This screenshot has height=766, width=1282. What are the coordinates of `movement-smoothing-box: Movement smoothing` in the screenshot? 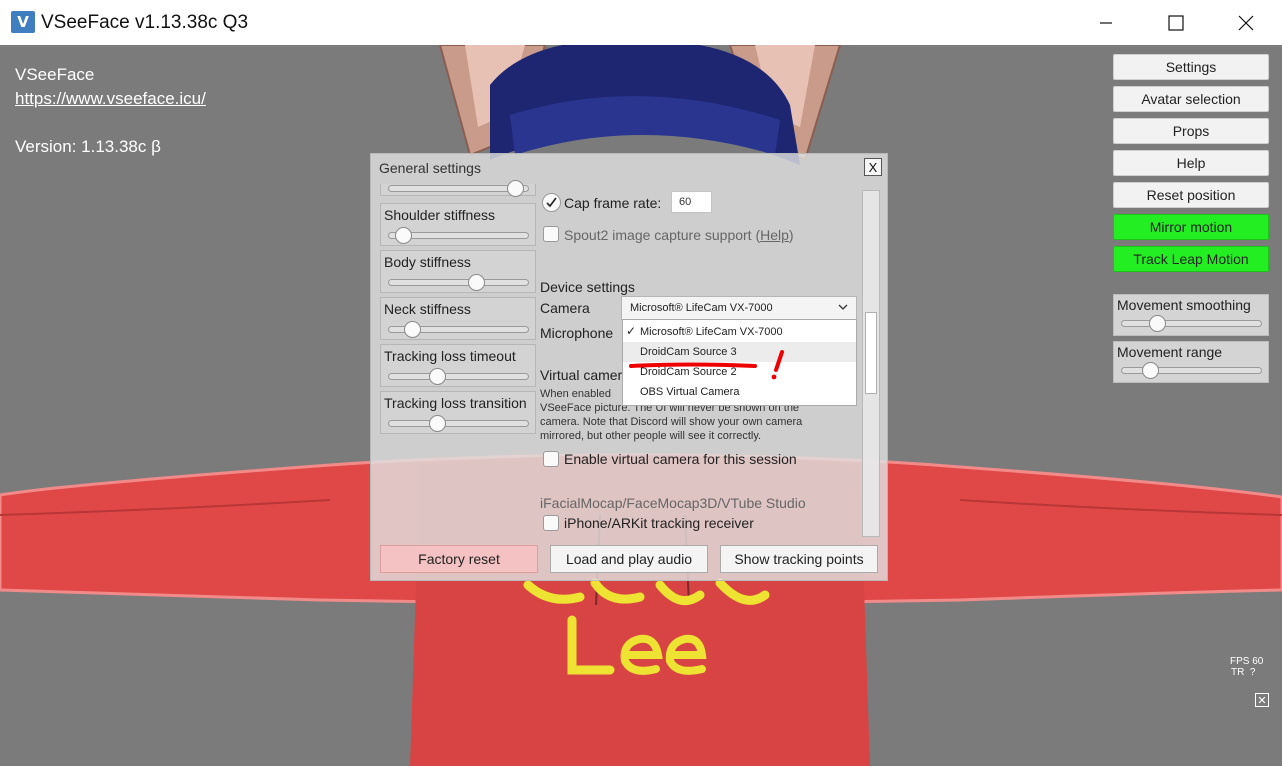 It's located at (1191, 315).